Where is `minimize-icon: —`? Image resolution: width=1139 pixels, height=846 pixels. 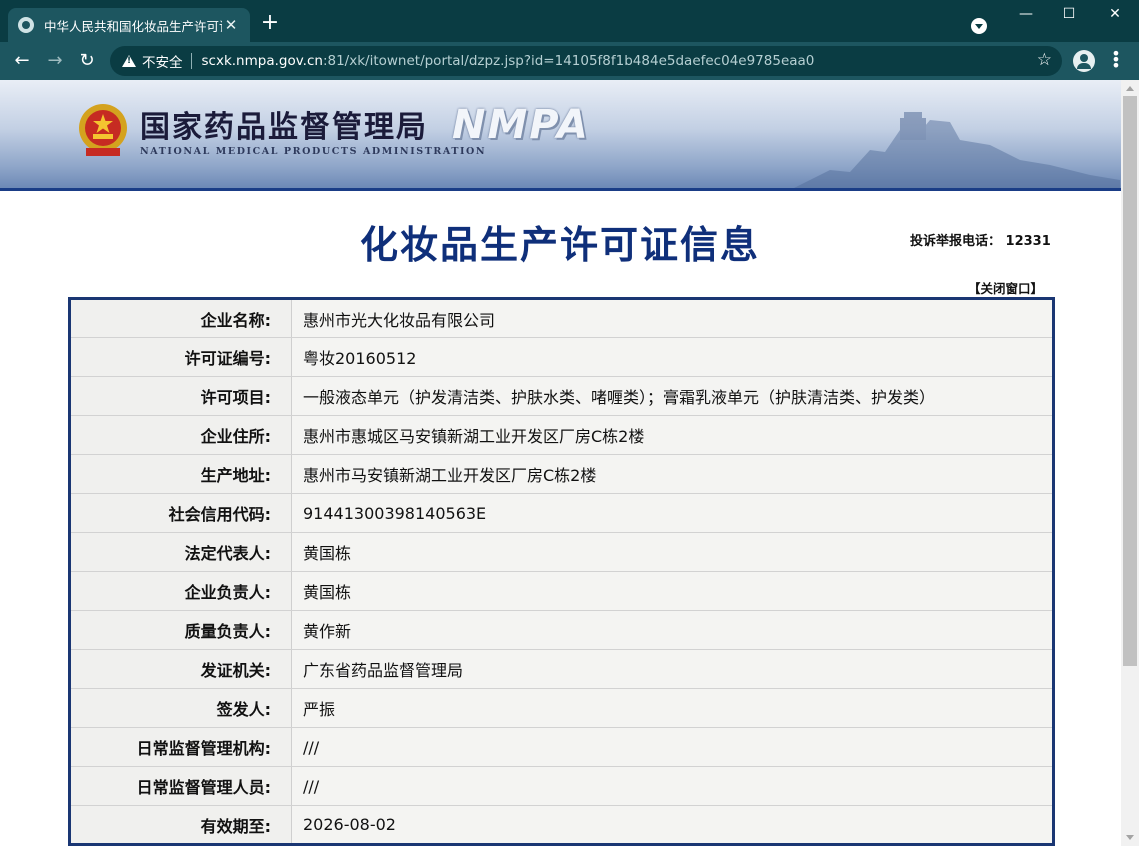 minimize-icon: — is located at coordinates (1026, 14).